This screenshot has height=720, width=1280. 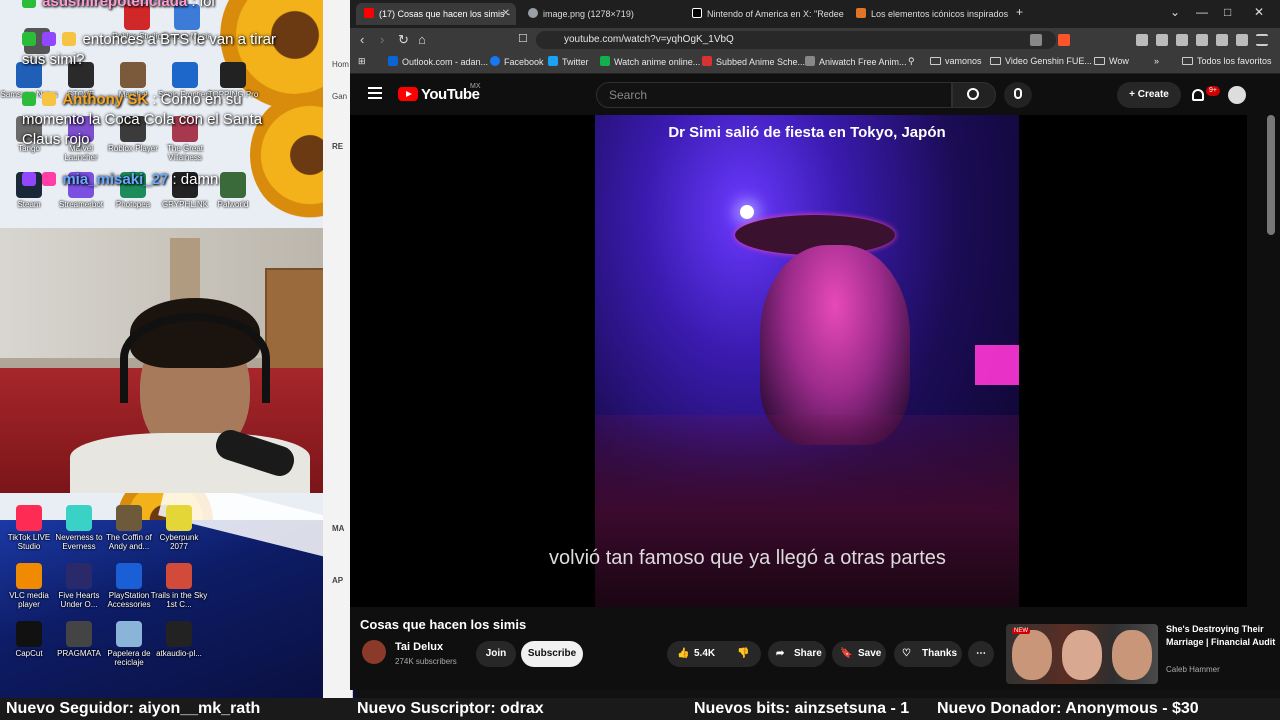 What do you see at coordinates (105, 99) in the screenshot?
I see `chat-username: Anthony SK` at bounding box center [105, 99].